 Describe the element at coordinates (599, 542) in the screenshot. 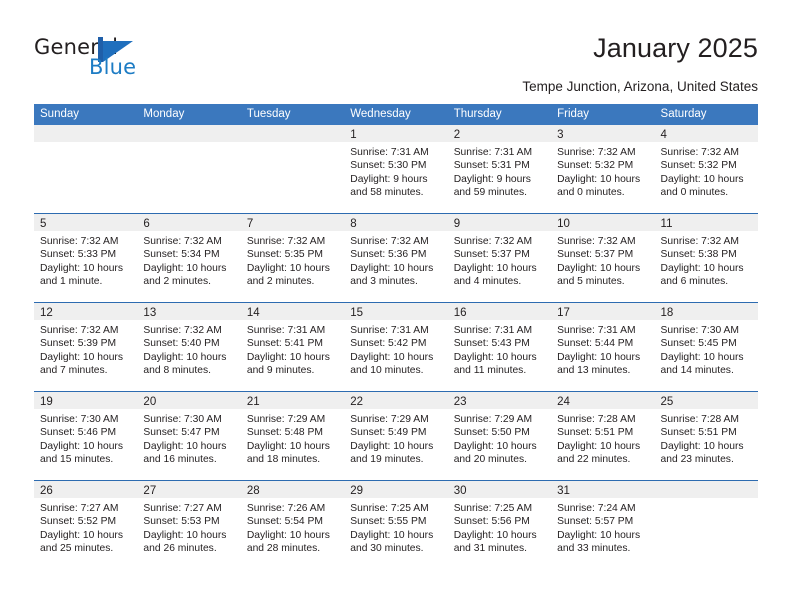

I see `daylight-duration-text: Daylight: 10 hours and 33 minutes.` at that location.